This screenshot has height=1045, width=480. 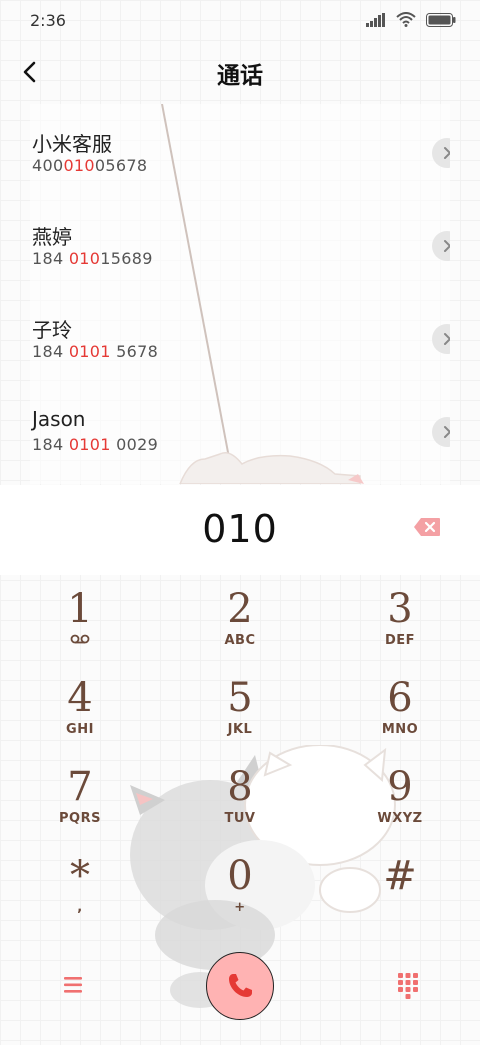 What do you see at coordinates (240, 22) in the screenshot?
I see `status-bar: 2:36` at bounding box center [240, 22].